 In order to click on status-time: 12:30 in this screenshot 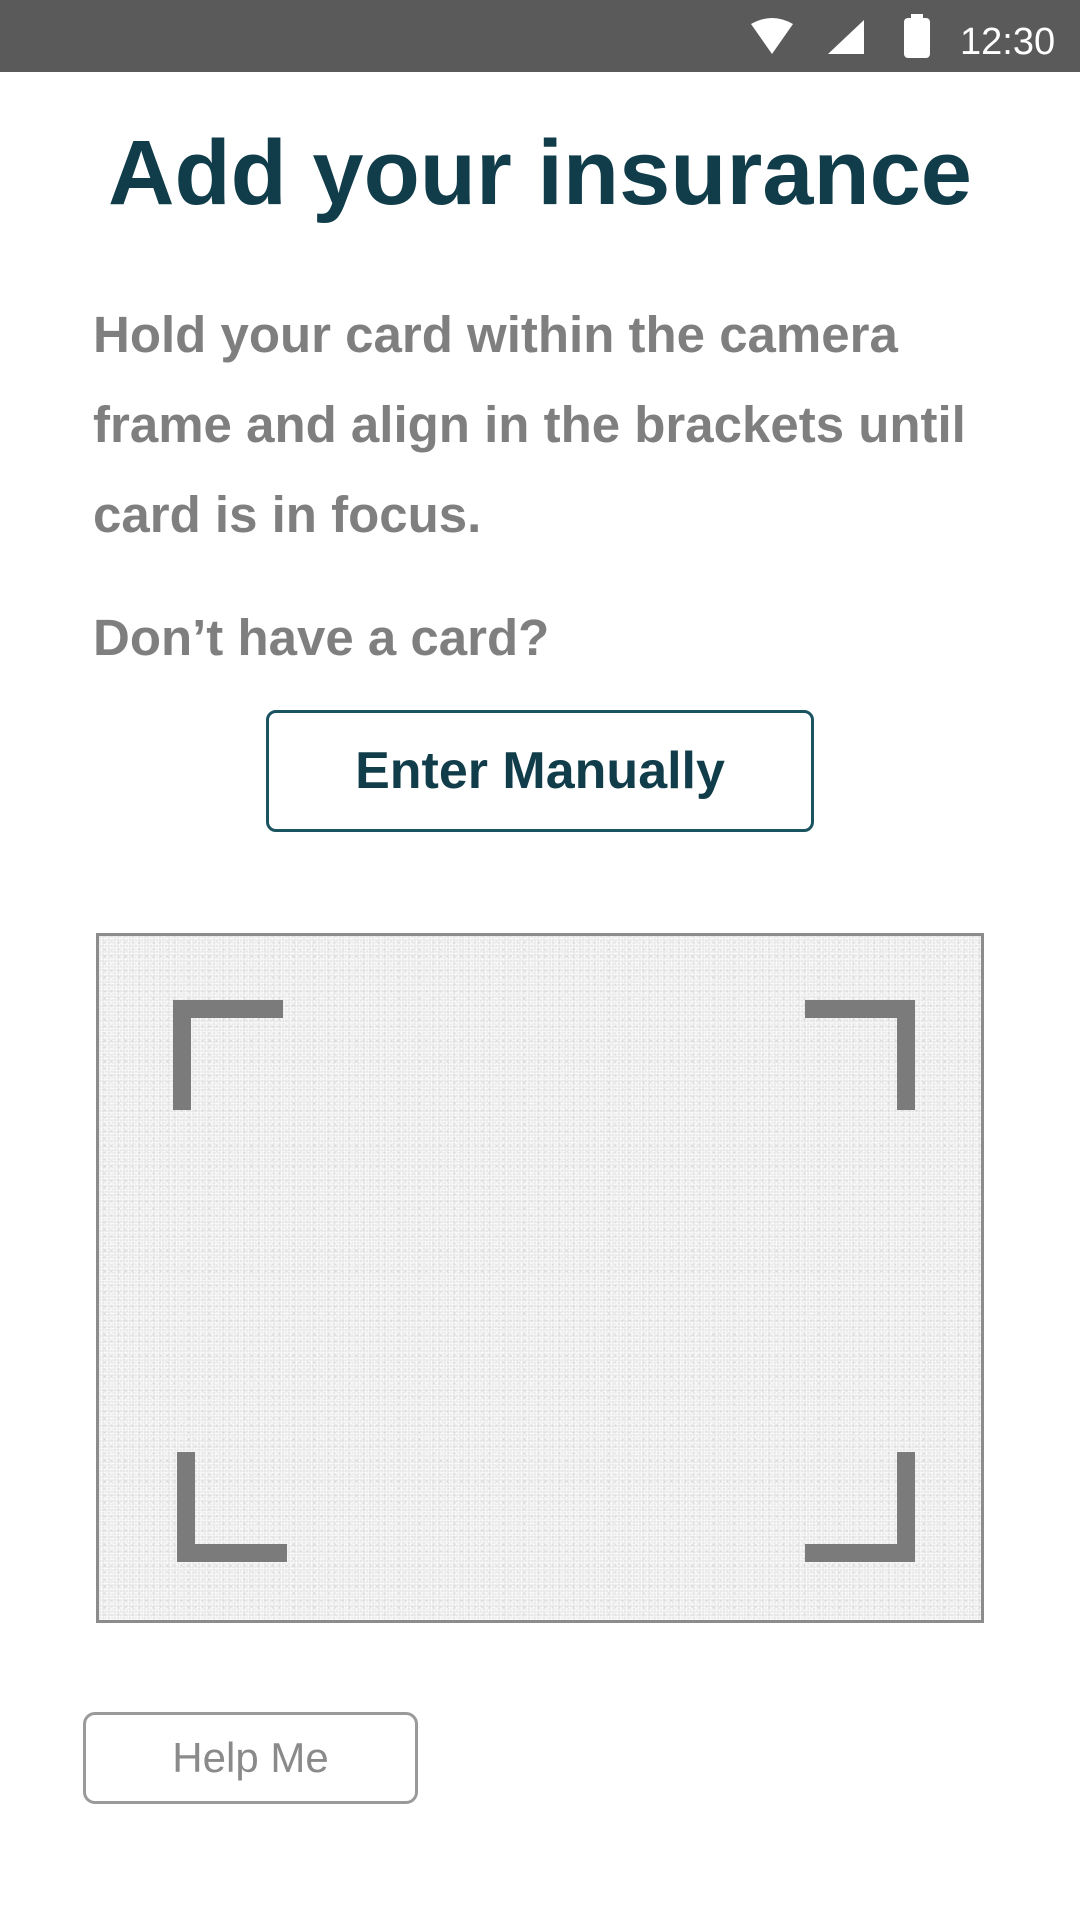, I will do `click(1008, 42)`.